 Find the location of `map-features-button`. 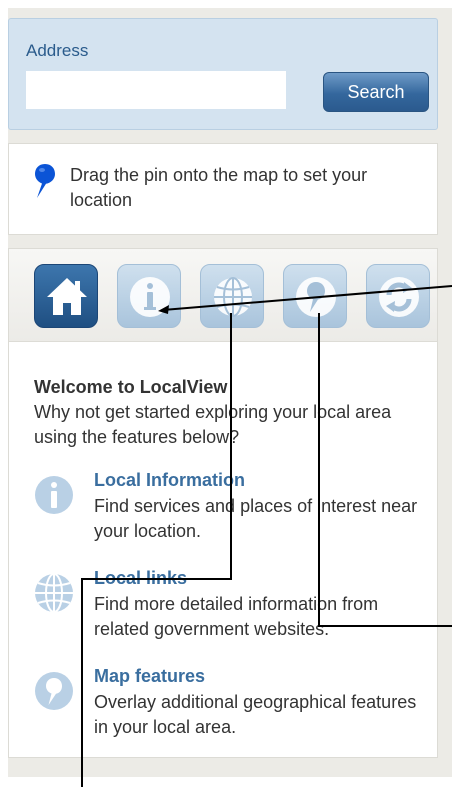

map-features-button is located at coordinates (315, 296).